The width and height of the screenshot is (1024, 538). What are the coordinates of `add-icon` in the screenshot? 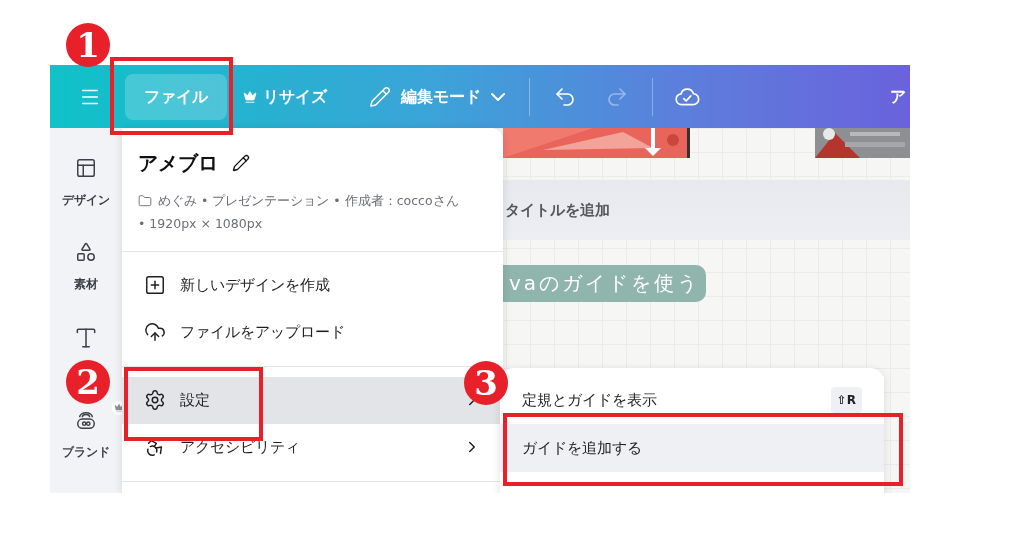 It's located at (155, 285).